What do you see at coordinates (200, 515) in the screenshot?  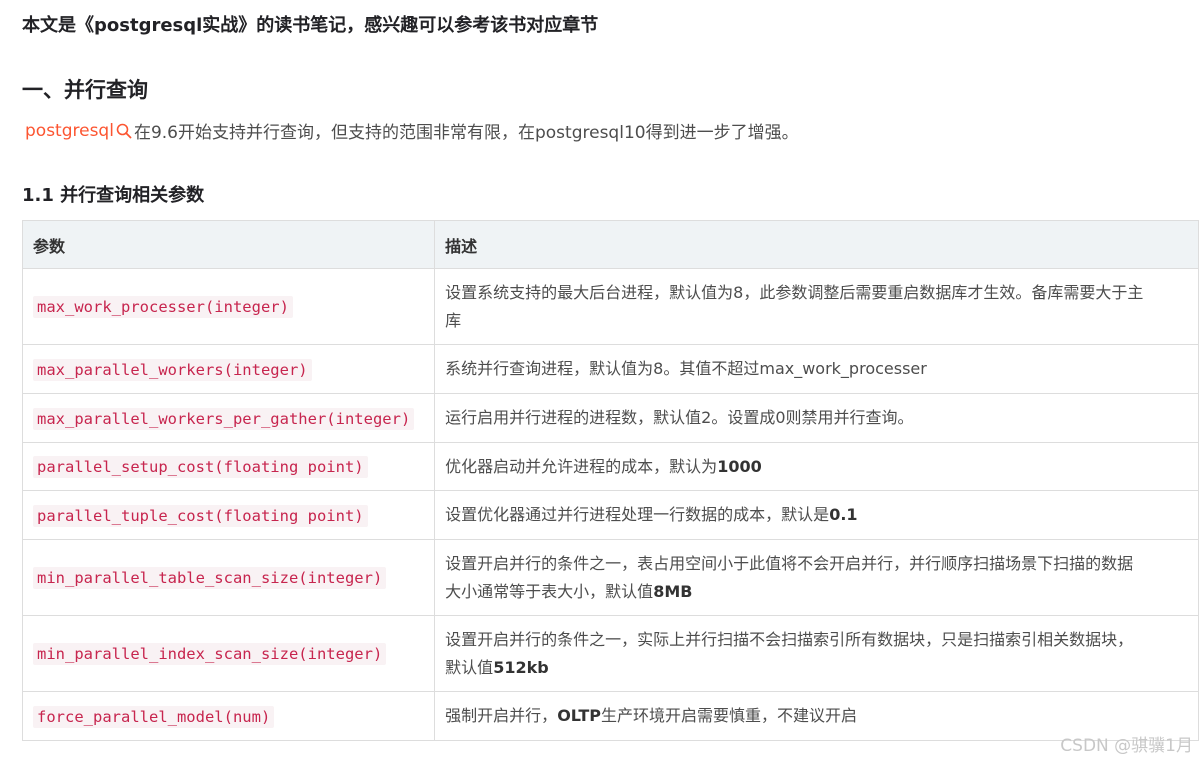 I see `param-name: parallel_tuple_cost(floating point)` at bounding box center [200, 515].